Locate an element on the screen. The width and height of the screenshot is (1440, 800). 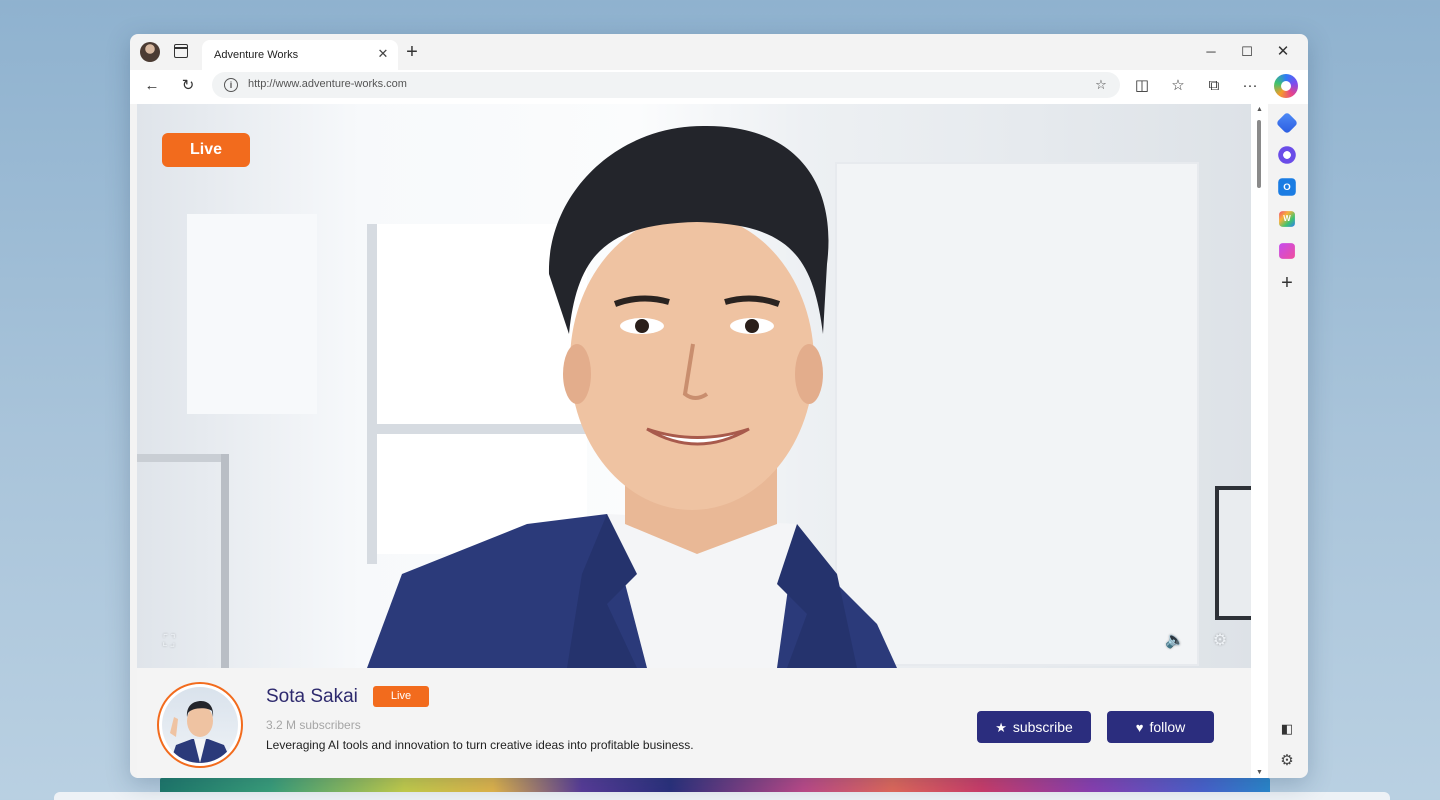
designer-icon is located at coordinates (1287, 251).